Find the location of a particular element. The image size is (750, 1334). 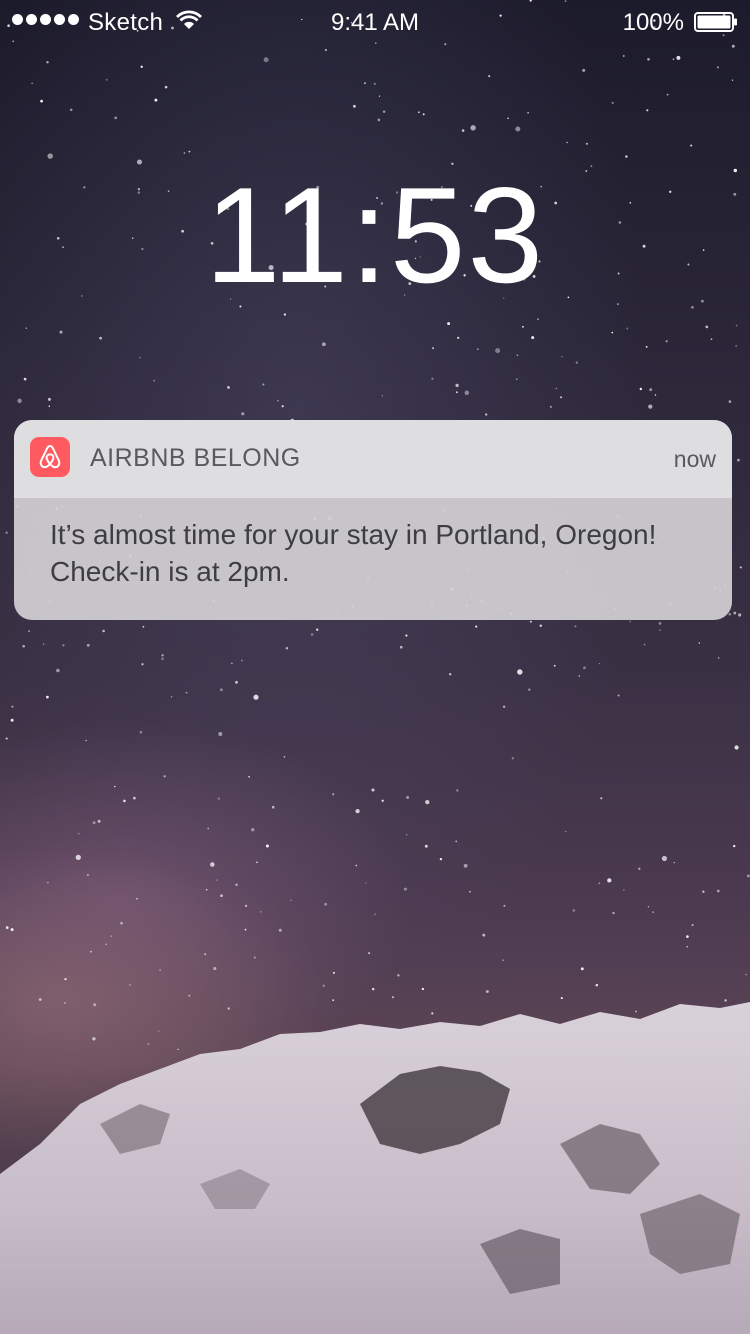

airbnb-logo-icon is located at coordinates (50, 457).